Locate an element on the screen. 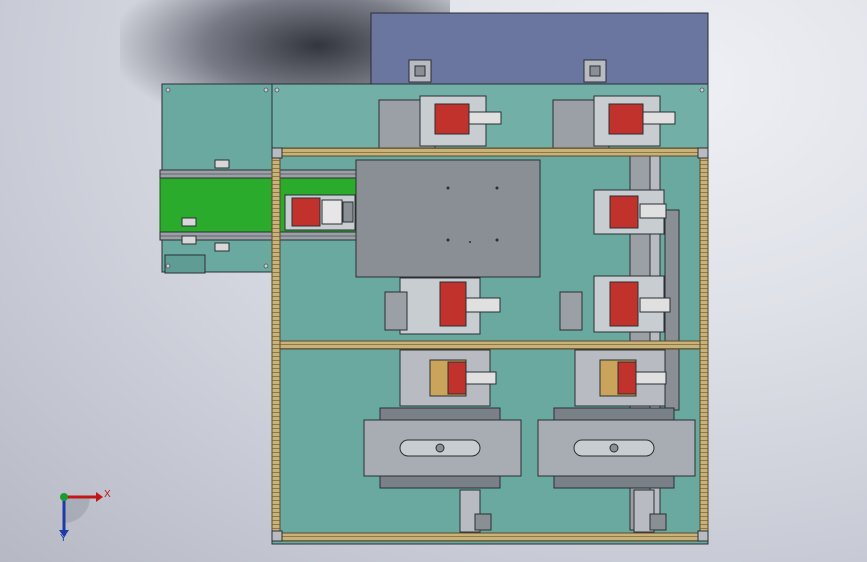 This screenshot has height=562, width=867. axis-triad: X Y is located at coordinates (85, 516).